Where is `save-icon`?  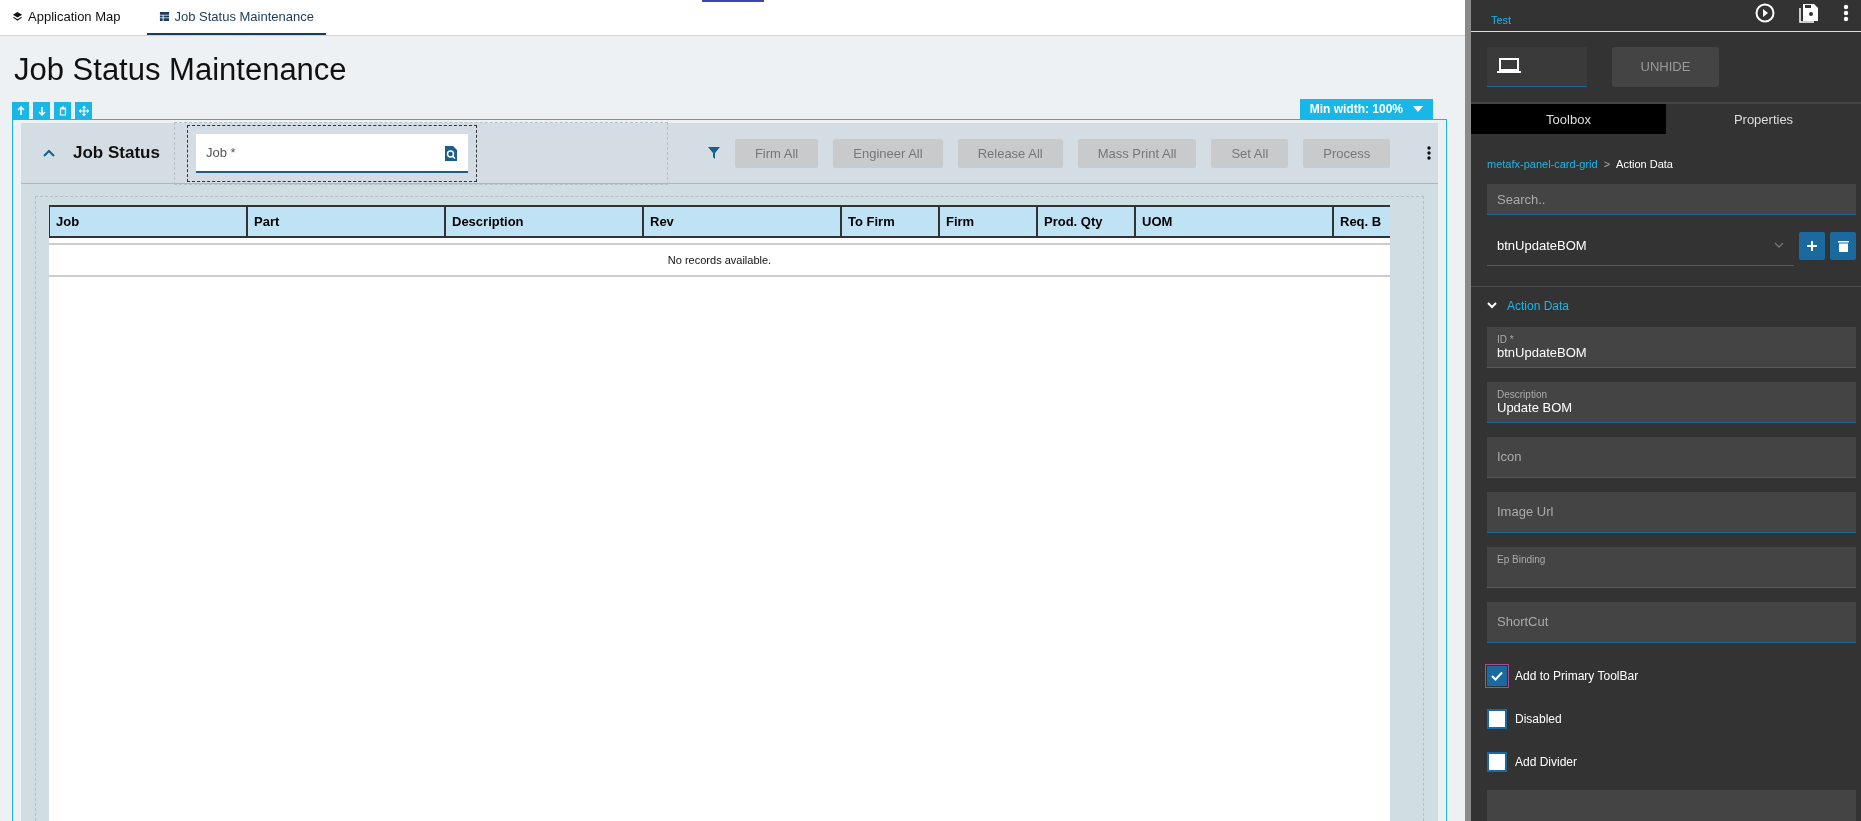 save-icon is located at coordinates (1809, 12).